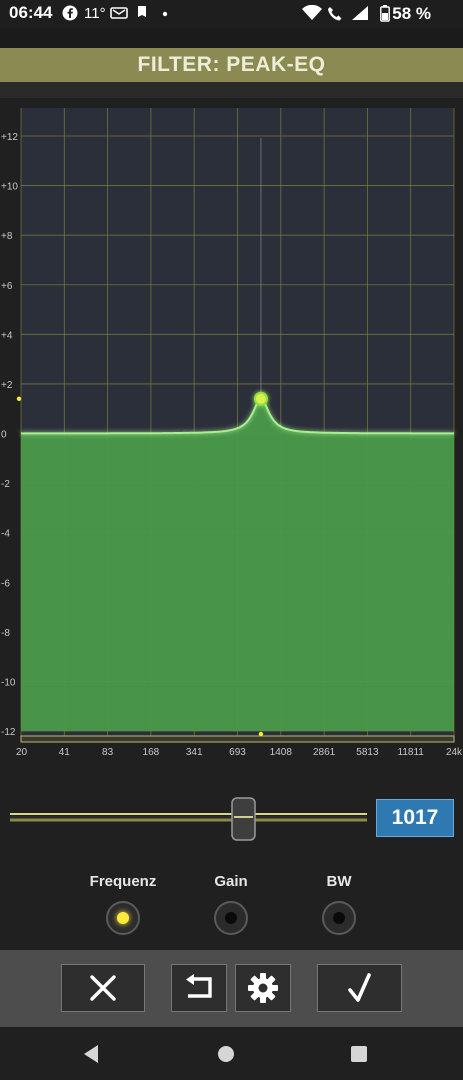 This screenshot has height=1080, width=463. I want to click on y-tick-label: +10, so click(9, 187).